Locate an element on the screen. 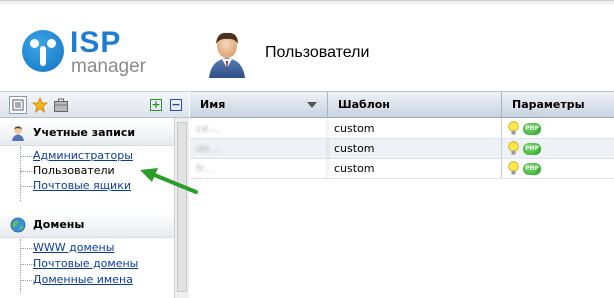  sort-desc-icon is located at coordinates (312, 105).